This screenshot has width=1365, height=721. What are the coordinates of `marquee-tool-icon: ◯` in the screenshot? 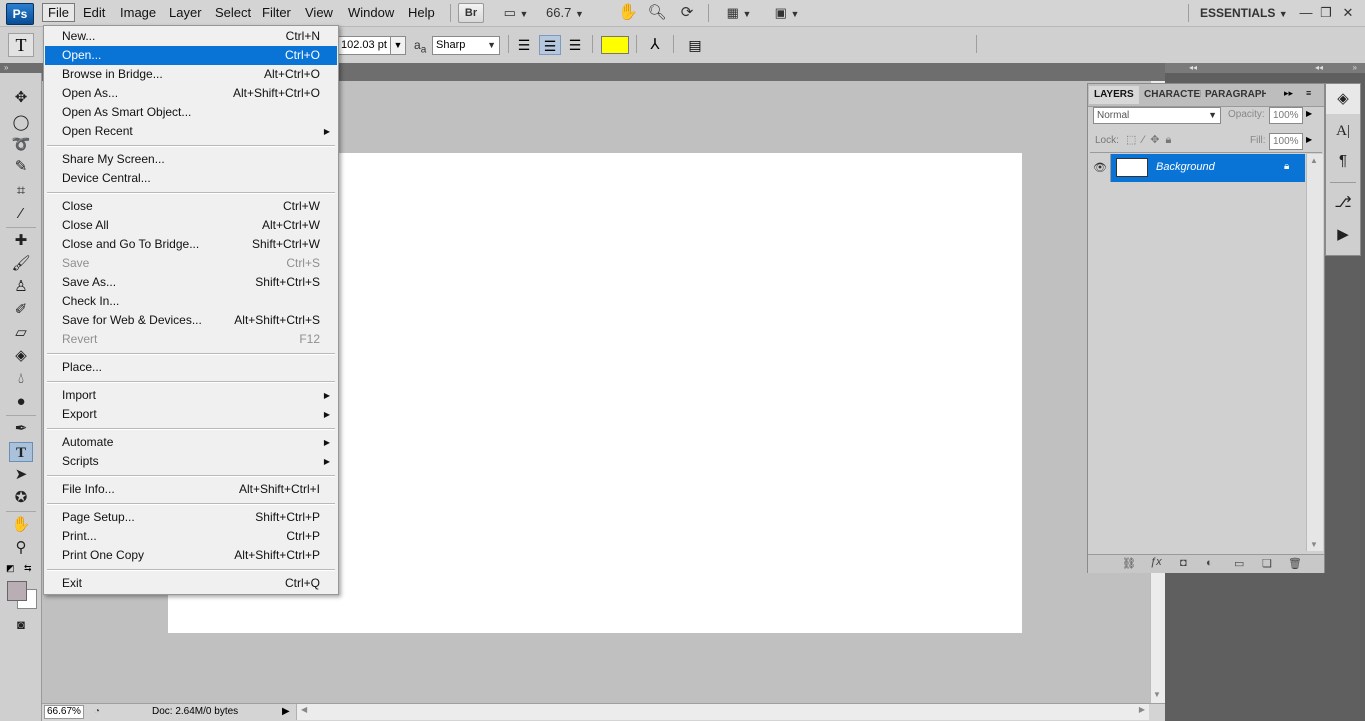 It's located at (21, 123).